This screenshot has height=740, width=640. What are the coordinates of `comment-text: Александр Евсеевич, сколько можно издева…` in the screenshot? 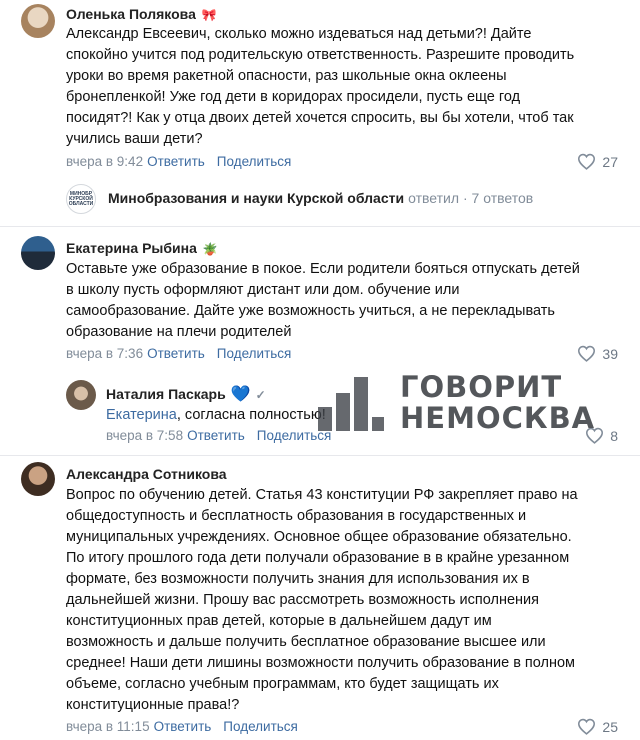 It's located at (320, 87).